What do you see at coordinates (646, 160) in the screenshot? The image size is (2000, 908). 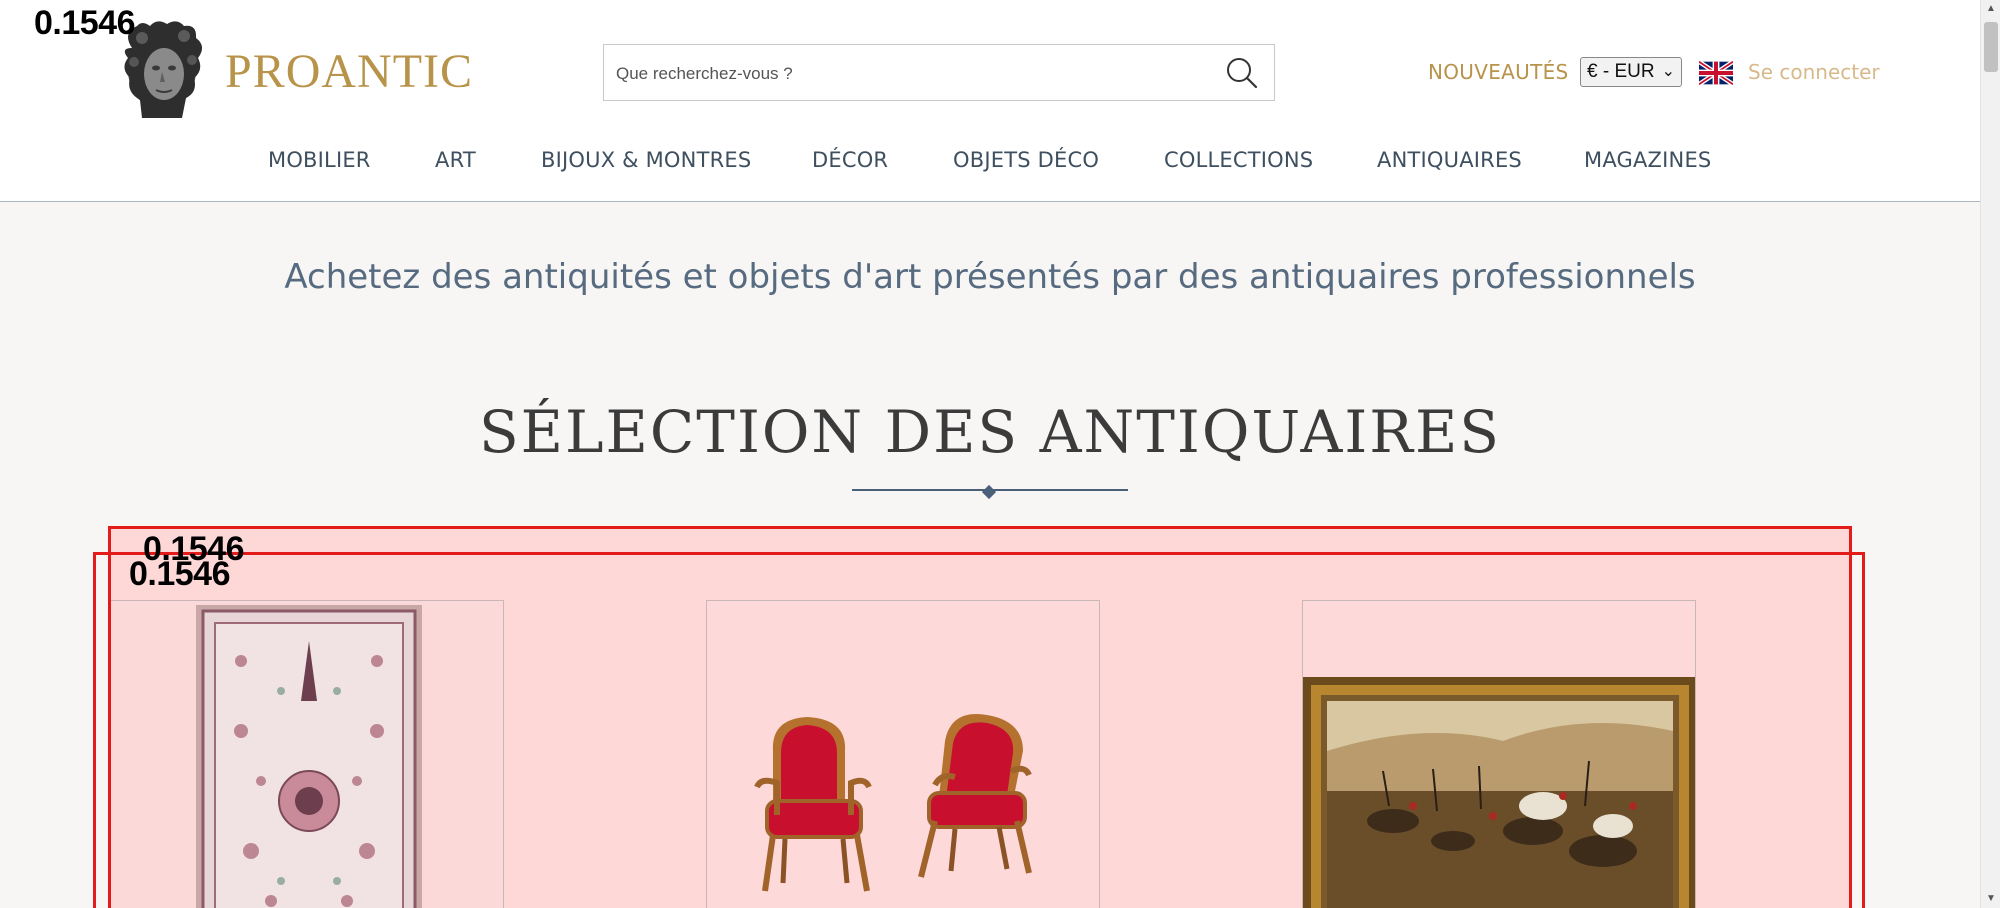 I see `nav-item-bijoux-montres: BIJOUX & MONTRES` at bounding box center [646, 160].